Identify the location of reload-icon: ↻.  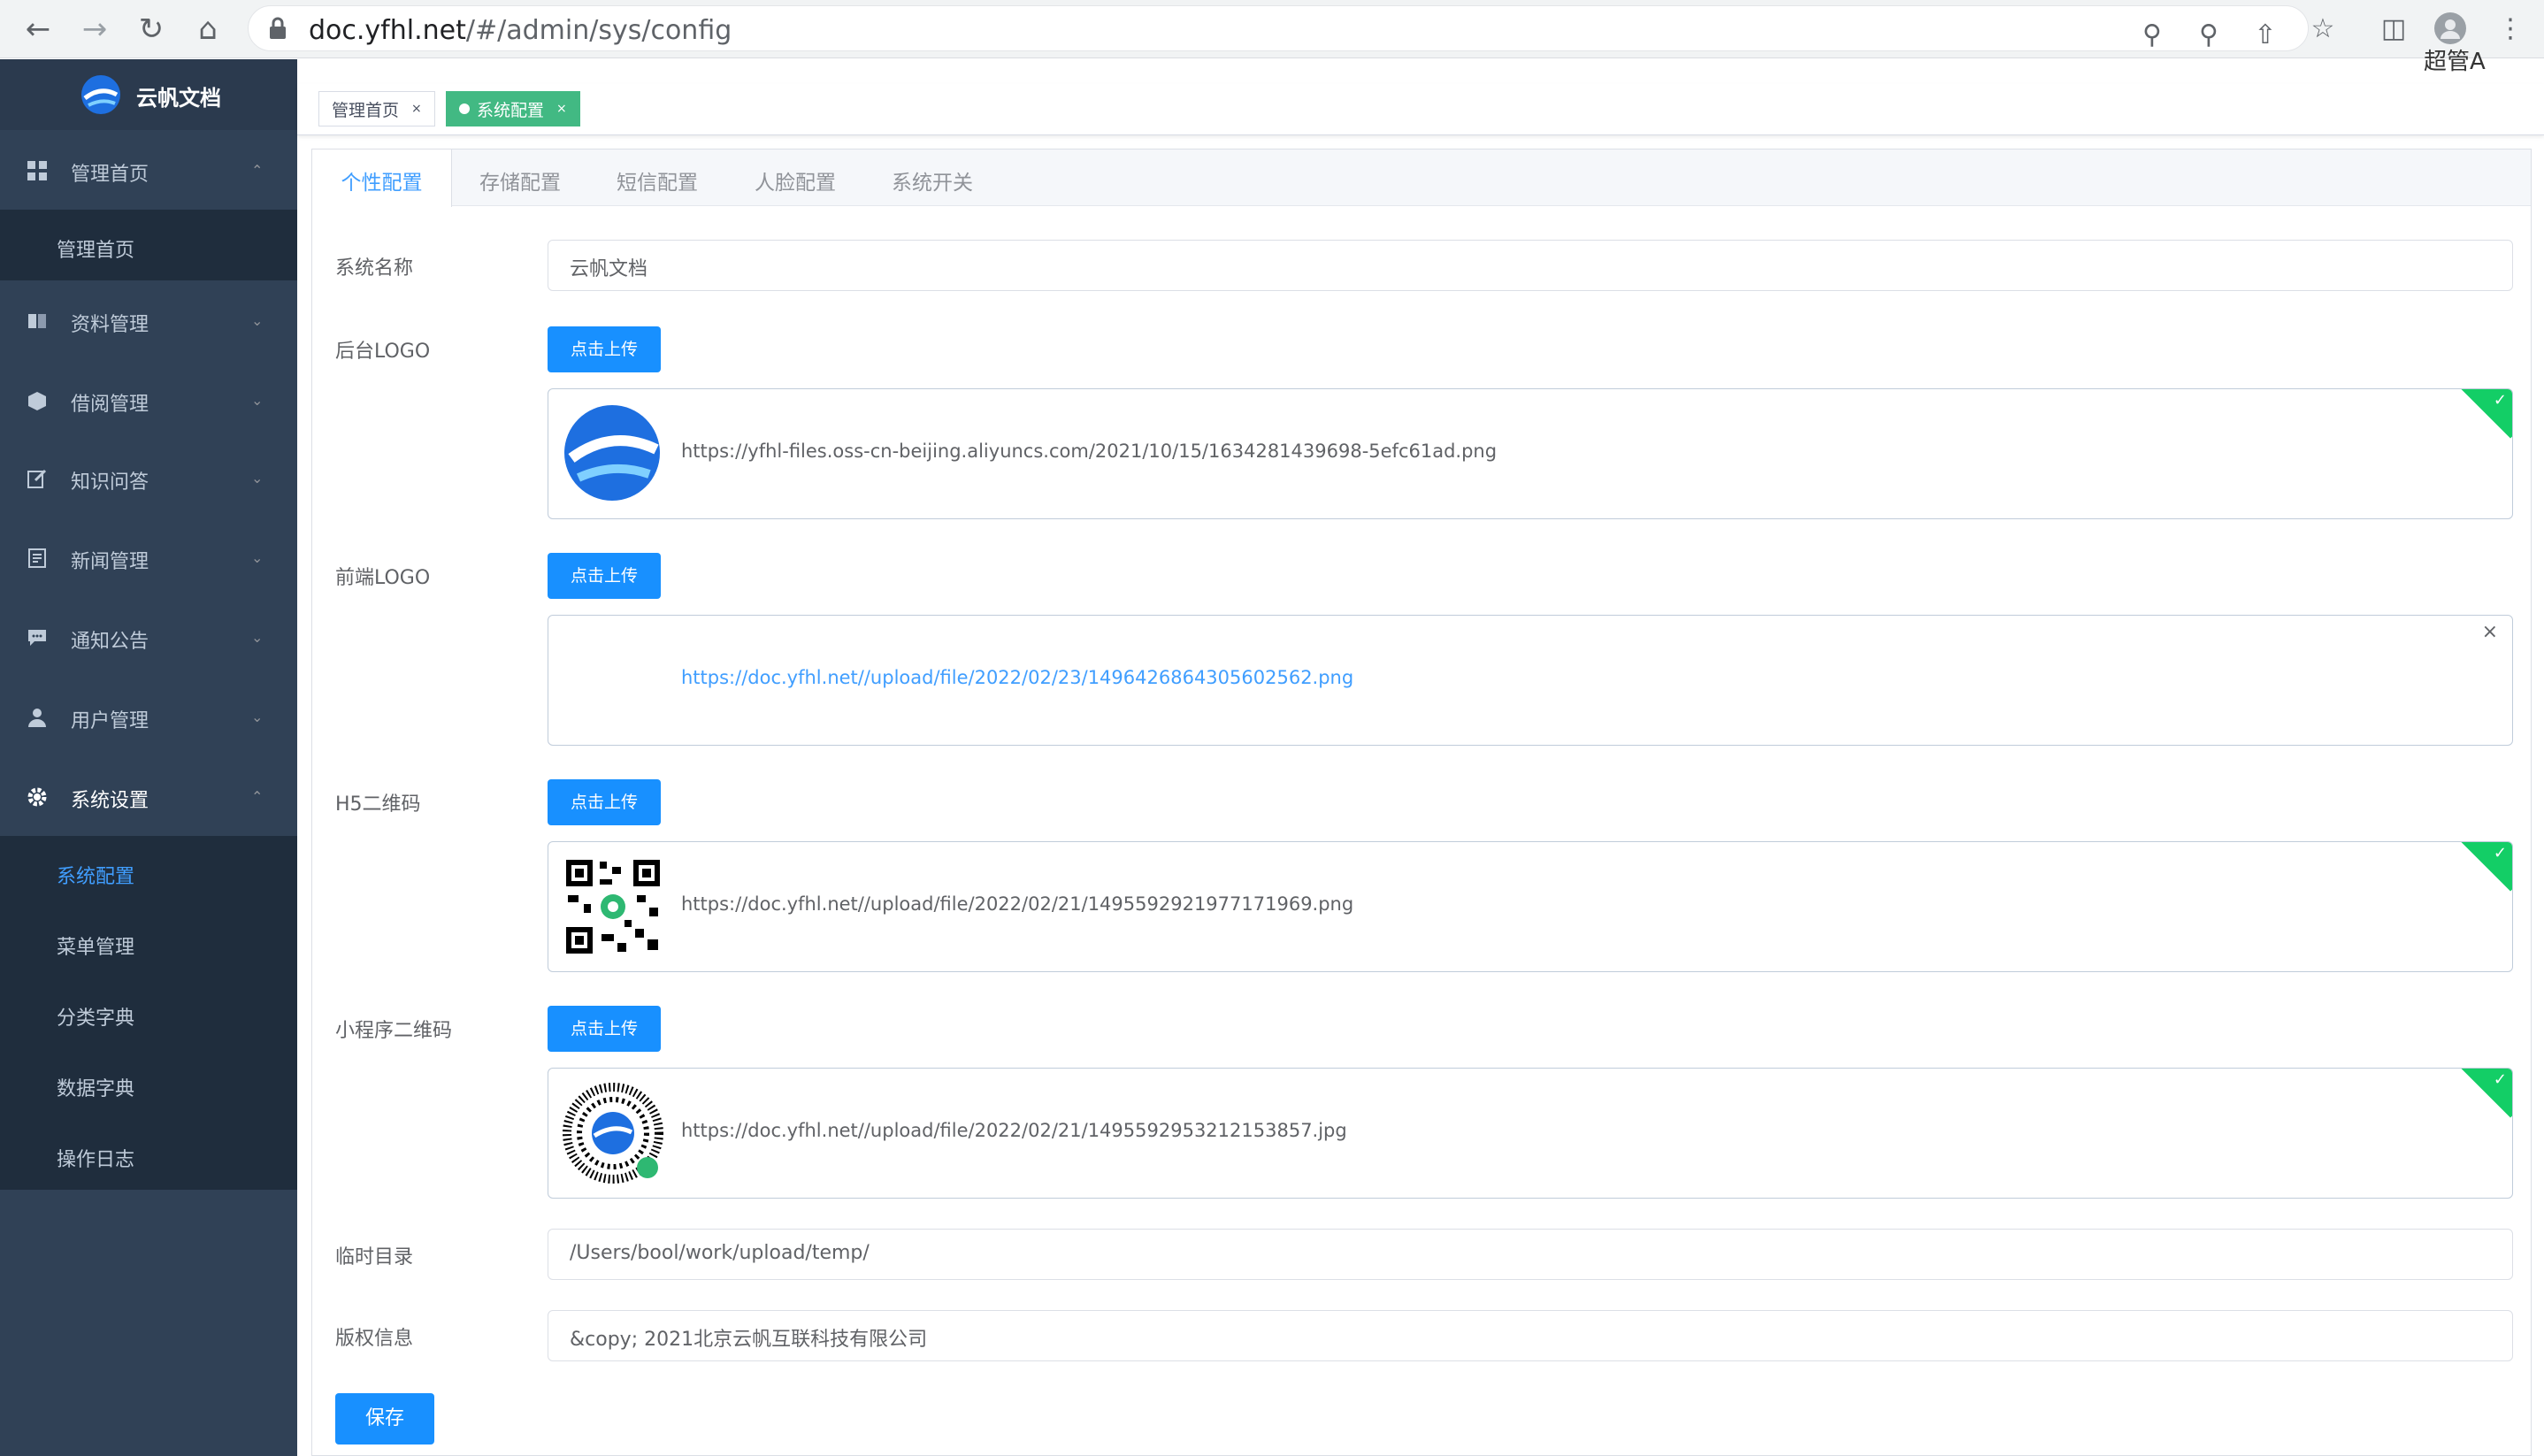
(151, 29).